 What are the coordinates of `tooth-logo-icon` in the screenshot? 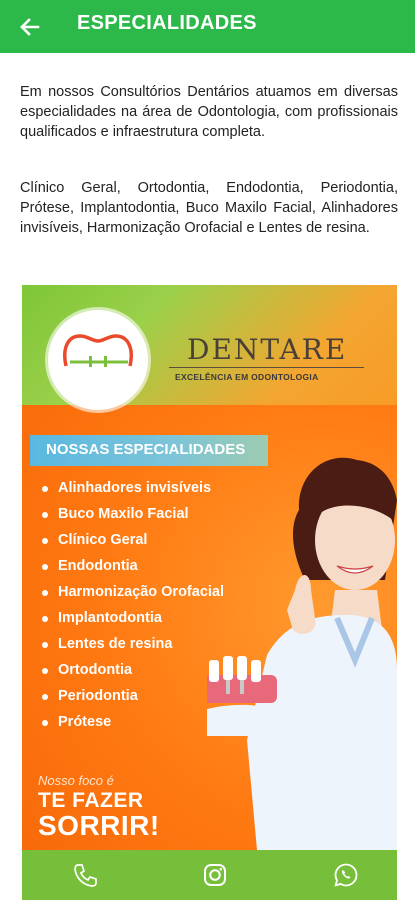 It's located at (98, 350).